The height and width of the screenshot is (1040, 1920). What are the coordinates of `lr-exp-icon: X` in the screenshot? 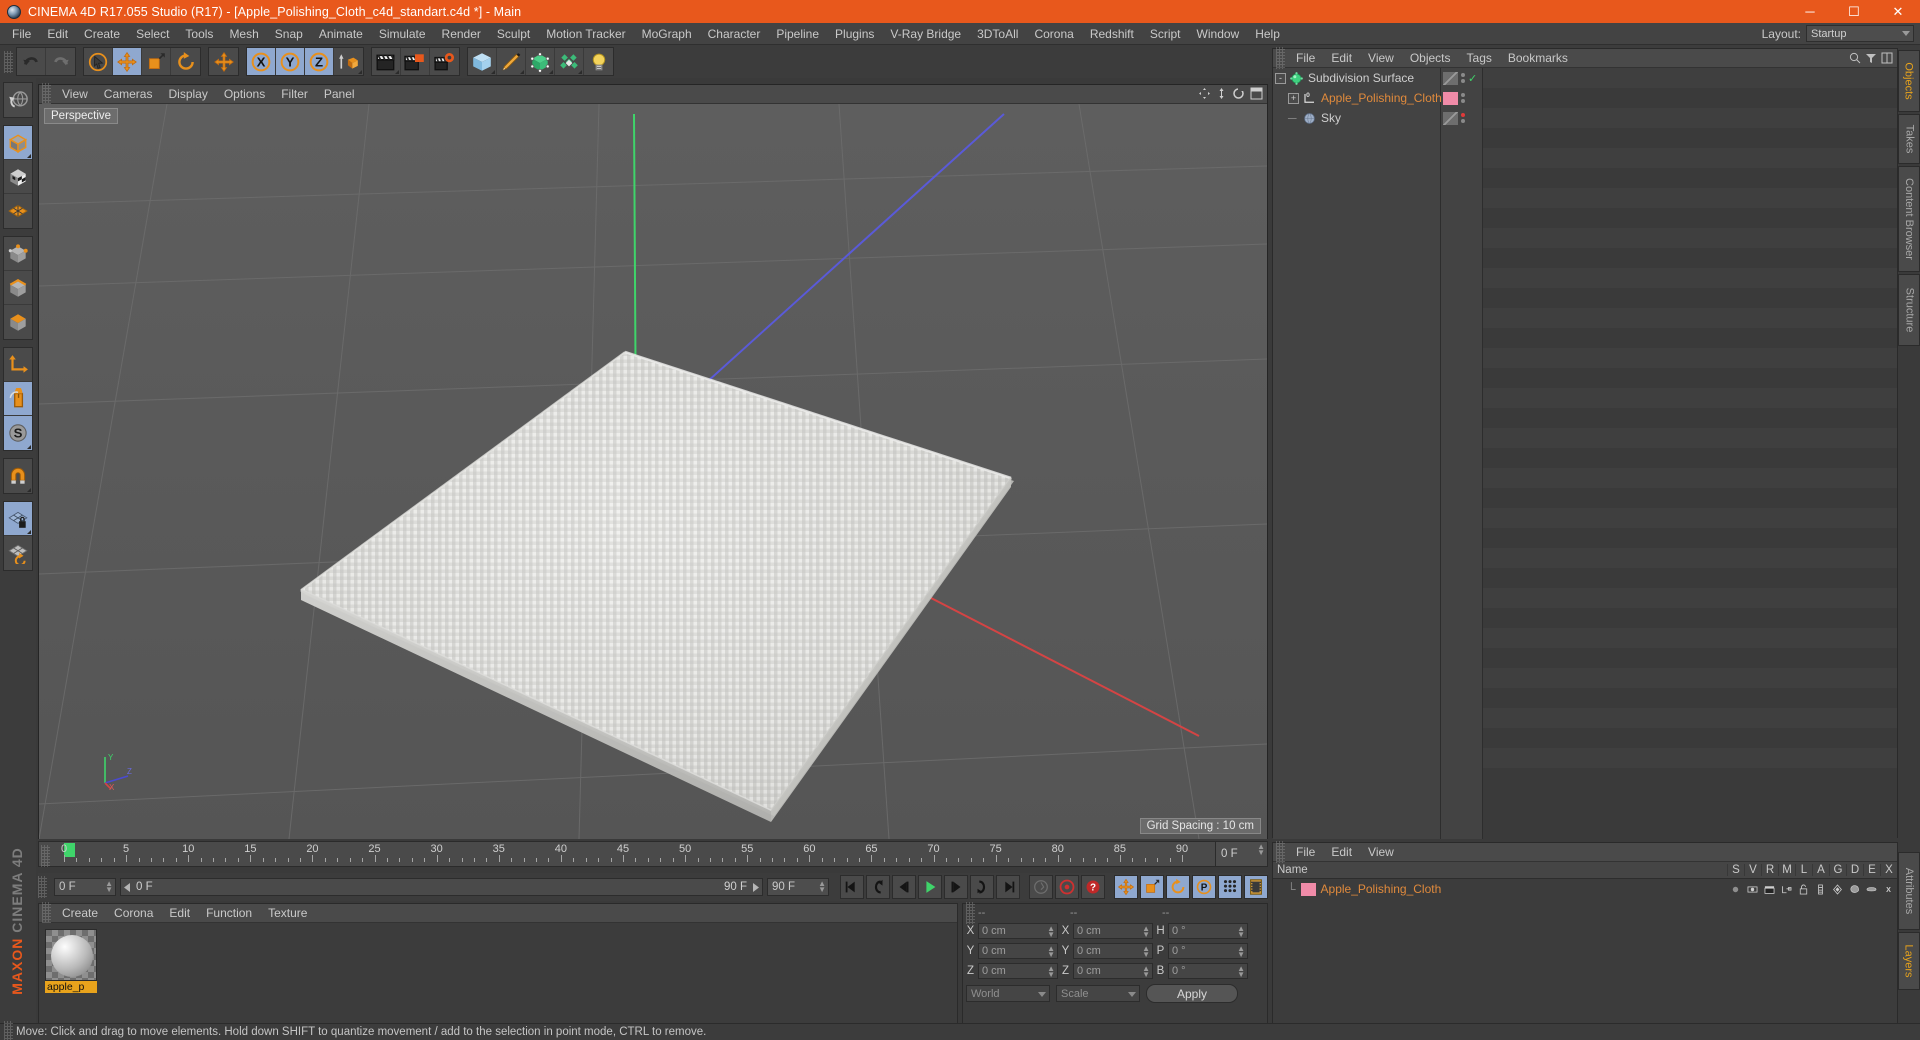 It's located at (1888, 889).